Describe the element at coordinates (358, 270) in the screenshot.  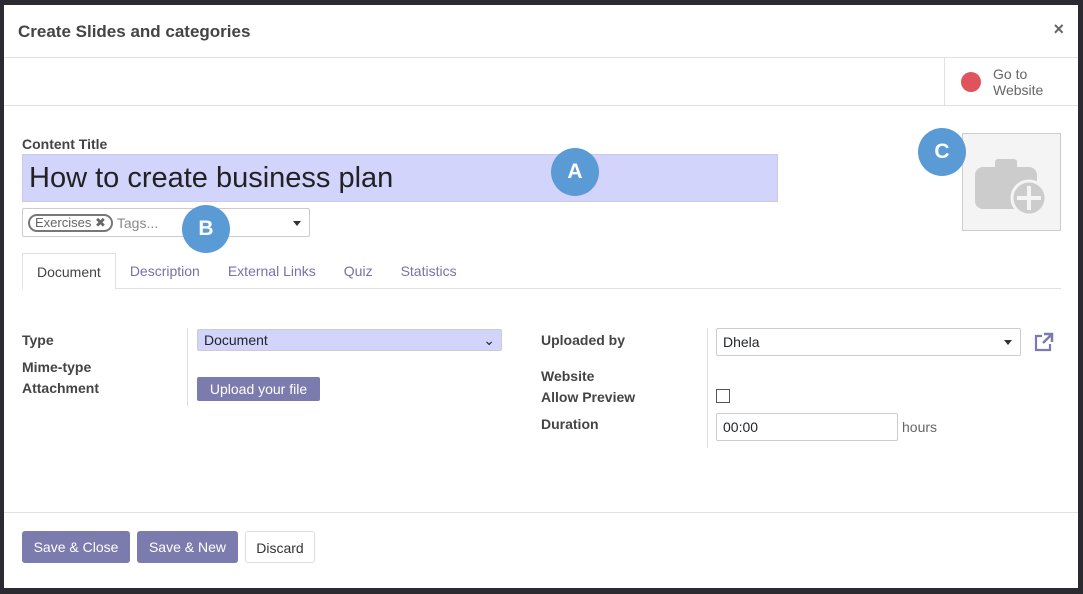
I see `tab-quiz: Quiz` at that location.